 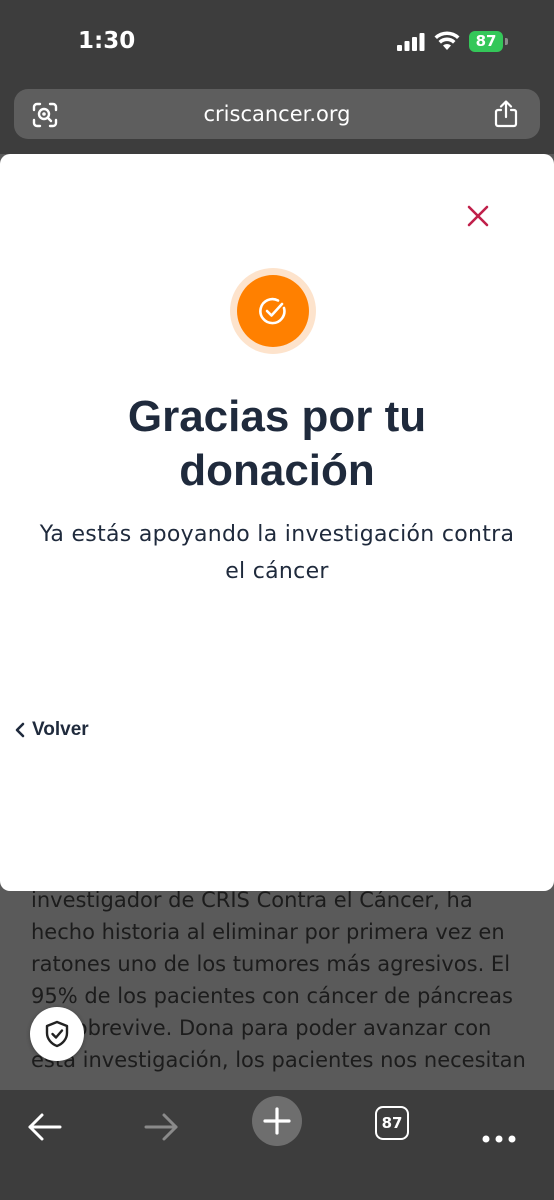 What do you see at coordinates (273, 311) in the screenshot?
I see `success-check-icon` at bounding box center [273, 311].